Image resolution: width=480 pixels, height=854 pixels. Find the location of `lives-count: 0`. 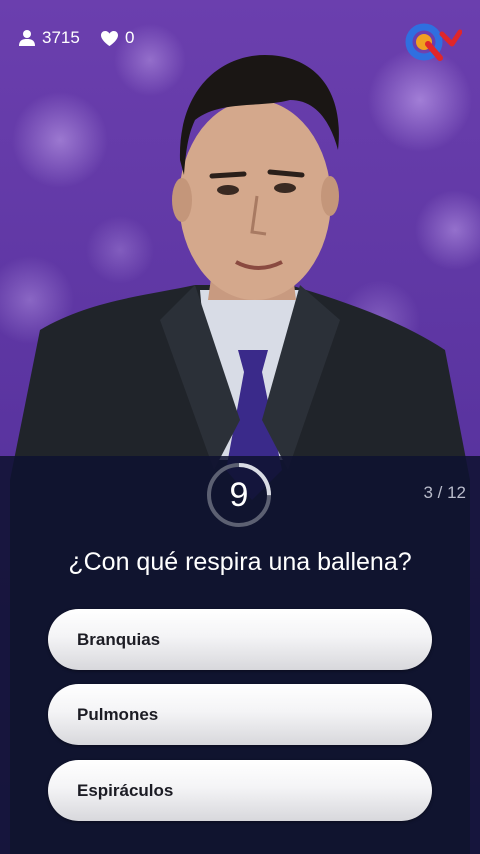

lives-count: 0 is located at coordinates (117, 38).